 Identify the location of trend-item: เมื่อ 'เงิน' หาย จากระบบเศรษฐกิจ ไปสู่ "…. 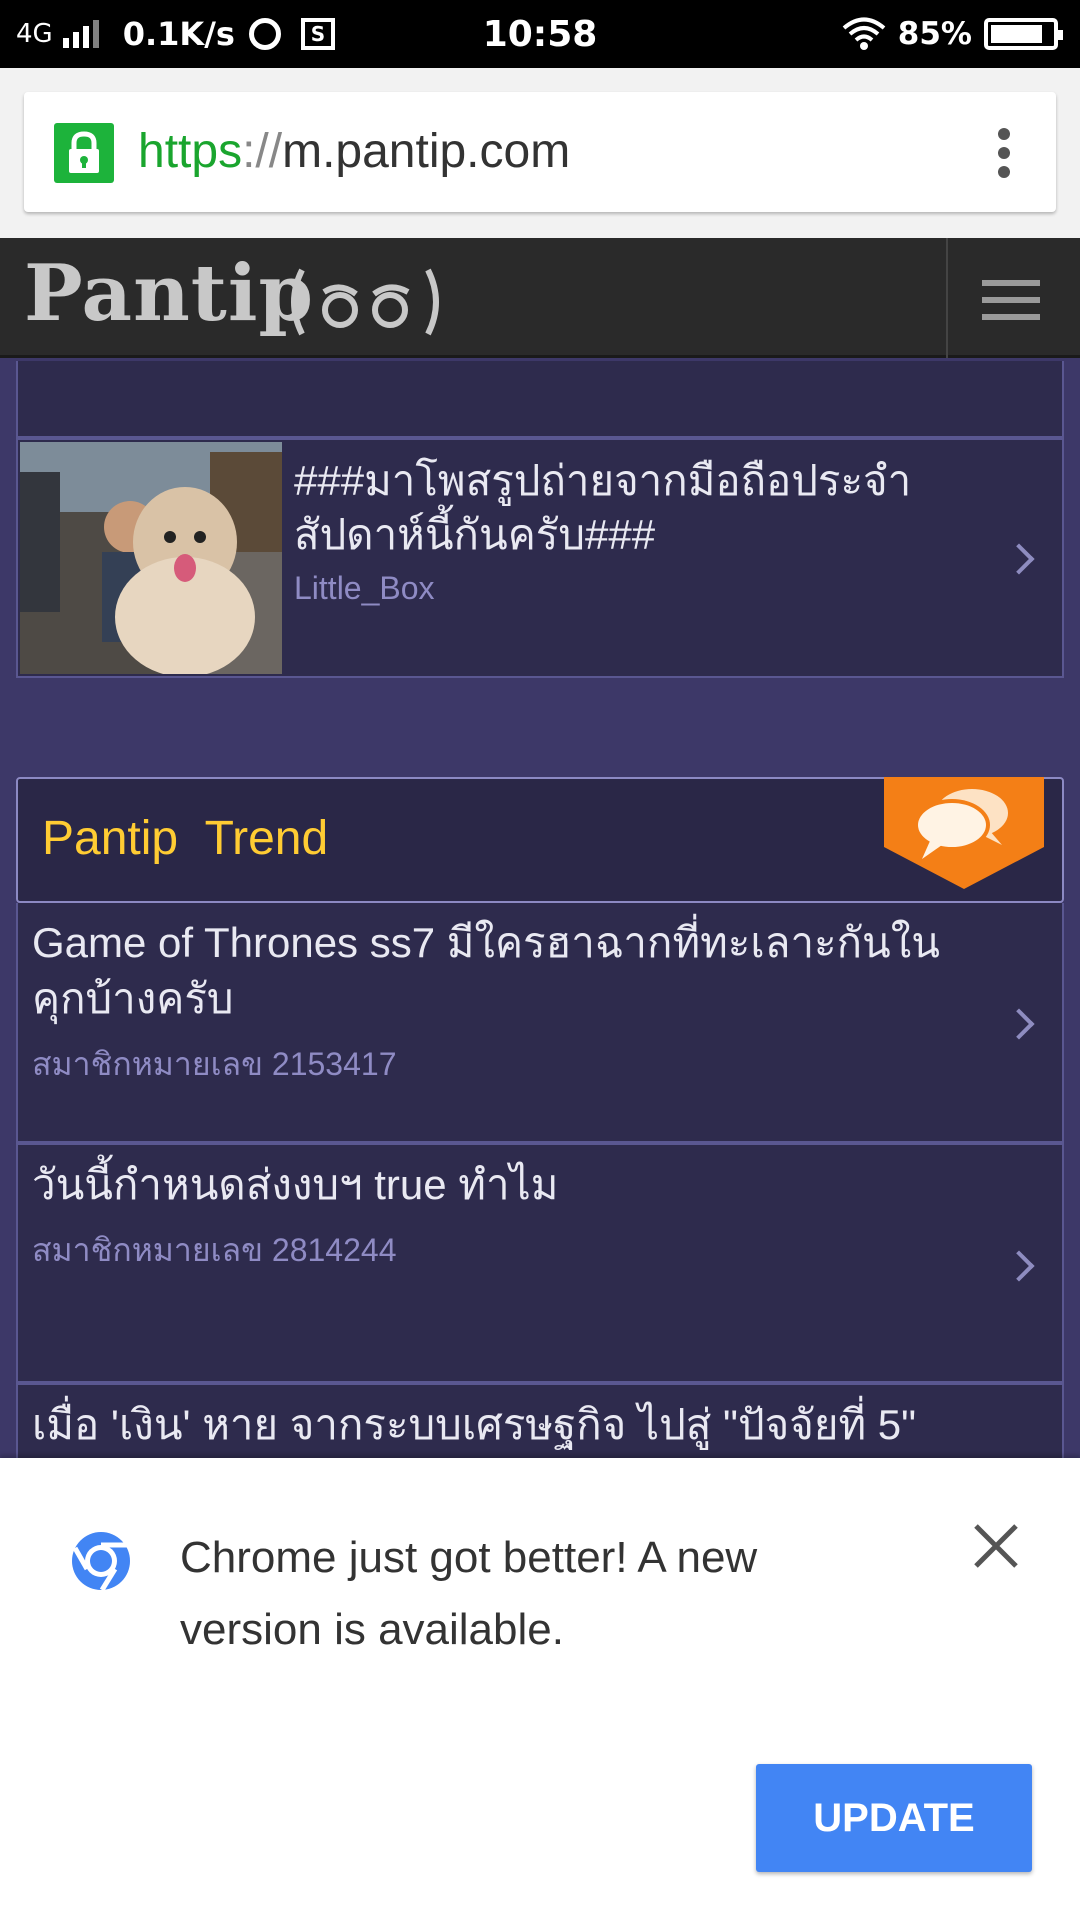
(540, 1422).